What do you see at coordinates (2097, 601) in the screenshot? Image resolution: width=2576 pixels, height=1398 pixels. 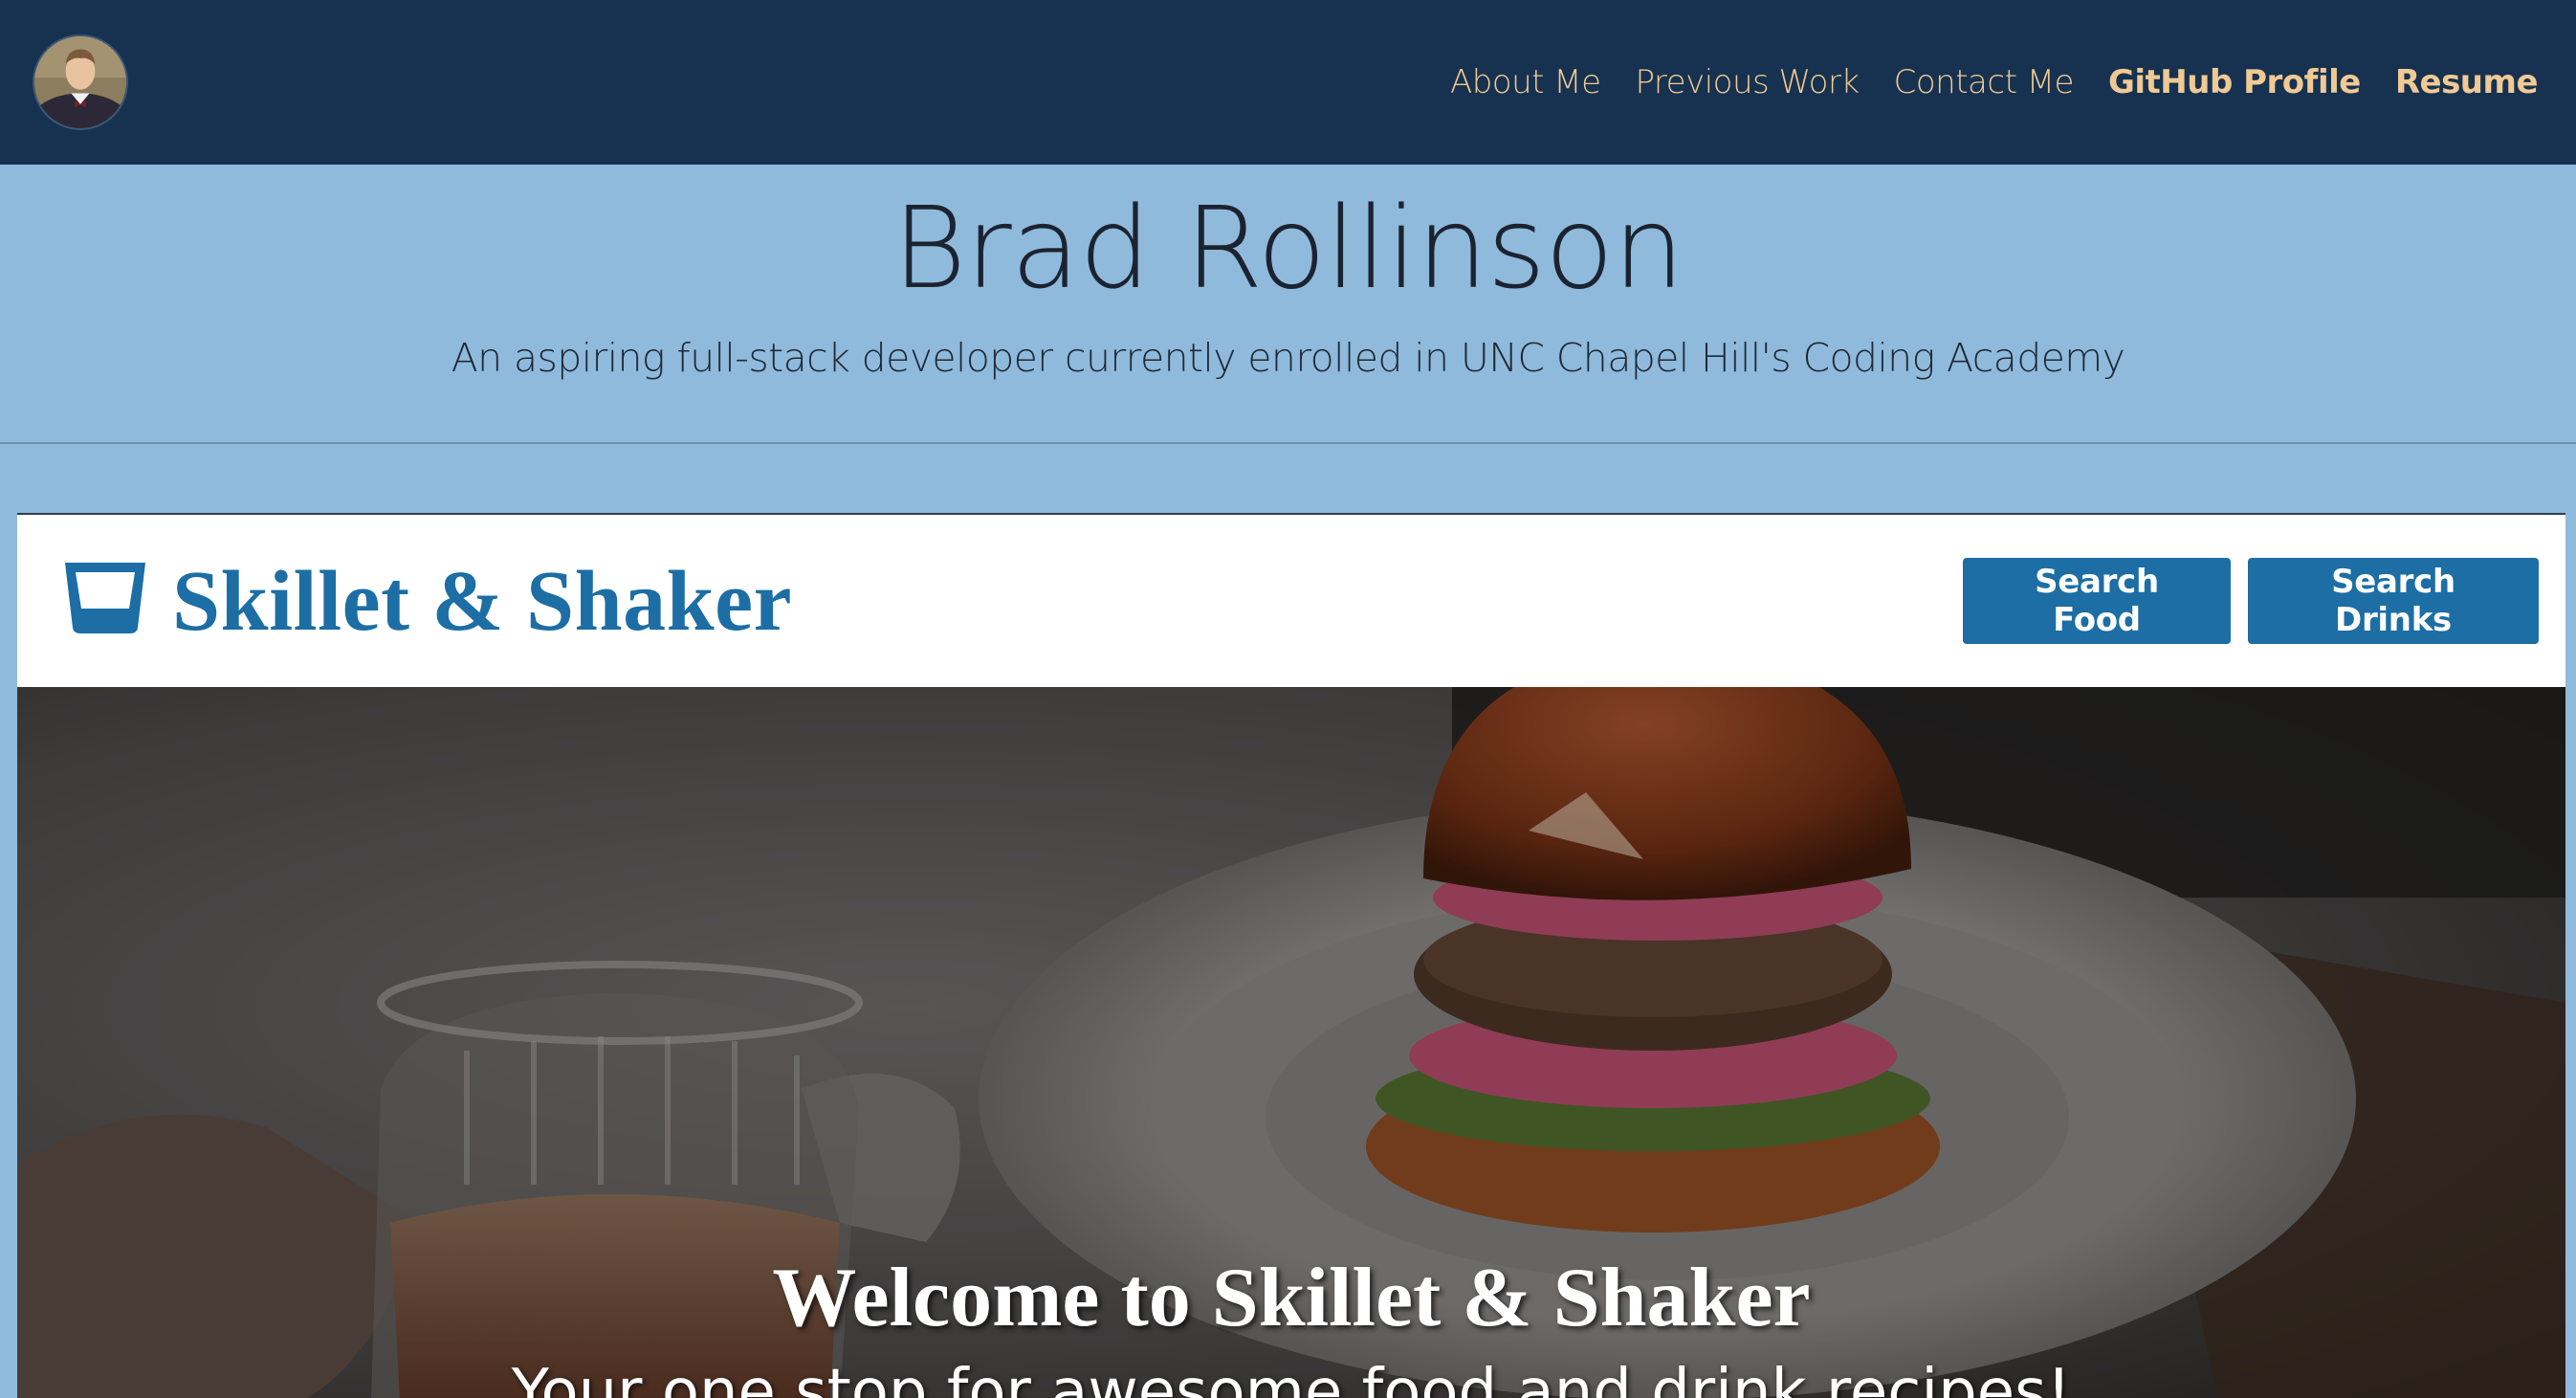 I see `search-food-button: Search Food` at bounding box center [2097, 601].